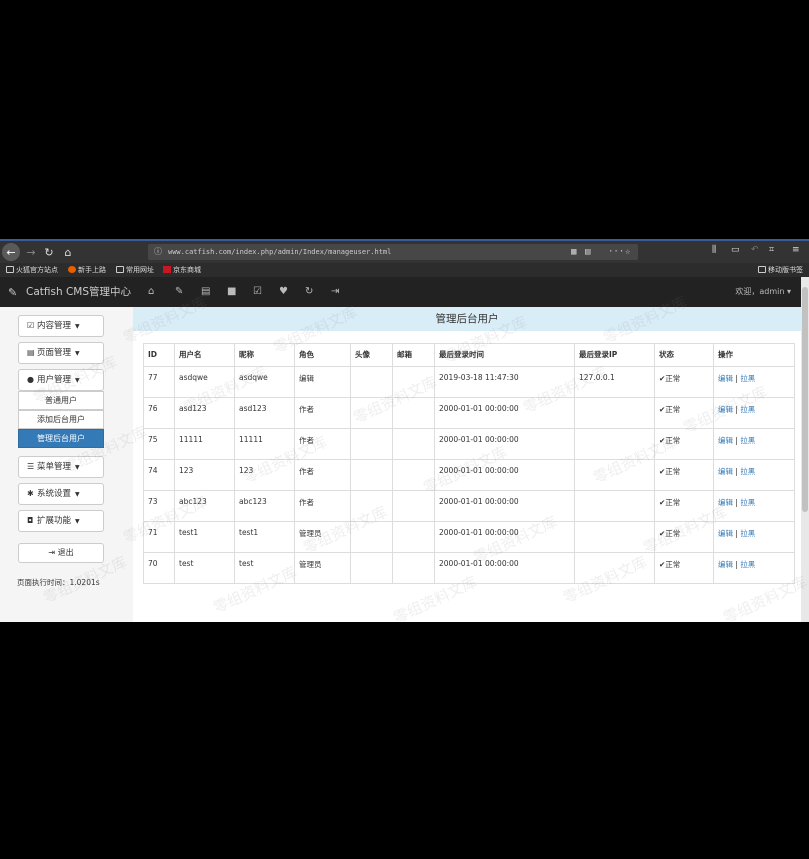  What do you see at coordinates (204, 506) in the screenshot?
I see `cell-username: abc123` at bounding box center [204, 506].